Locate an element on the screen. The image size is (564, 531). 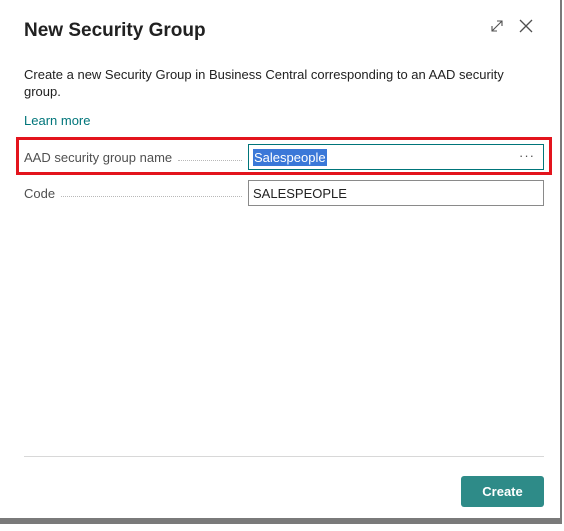
dialog-title: New Security Group is located at coordinates (115, 30).